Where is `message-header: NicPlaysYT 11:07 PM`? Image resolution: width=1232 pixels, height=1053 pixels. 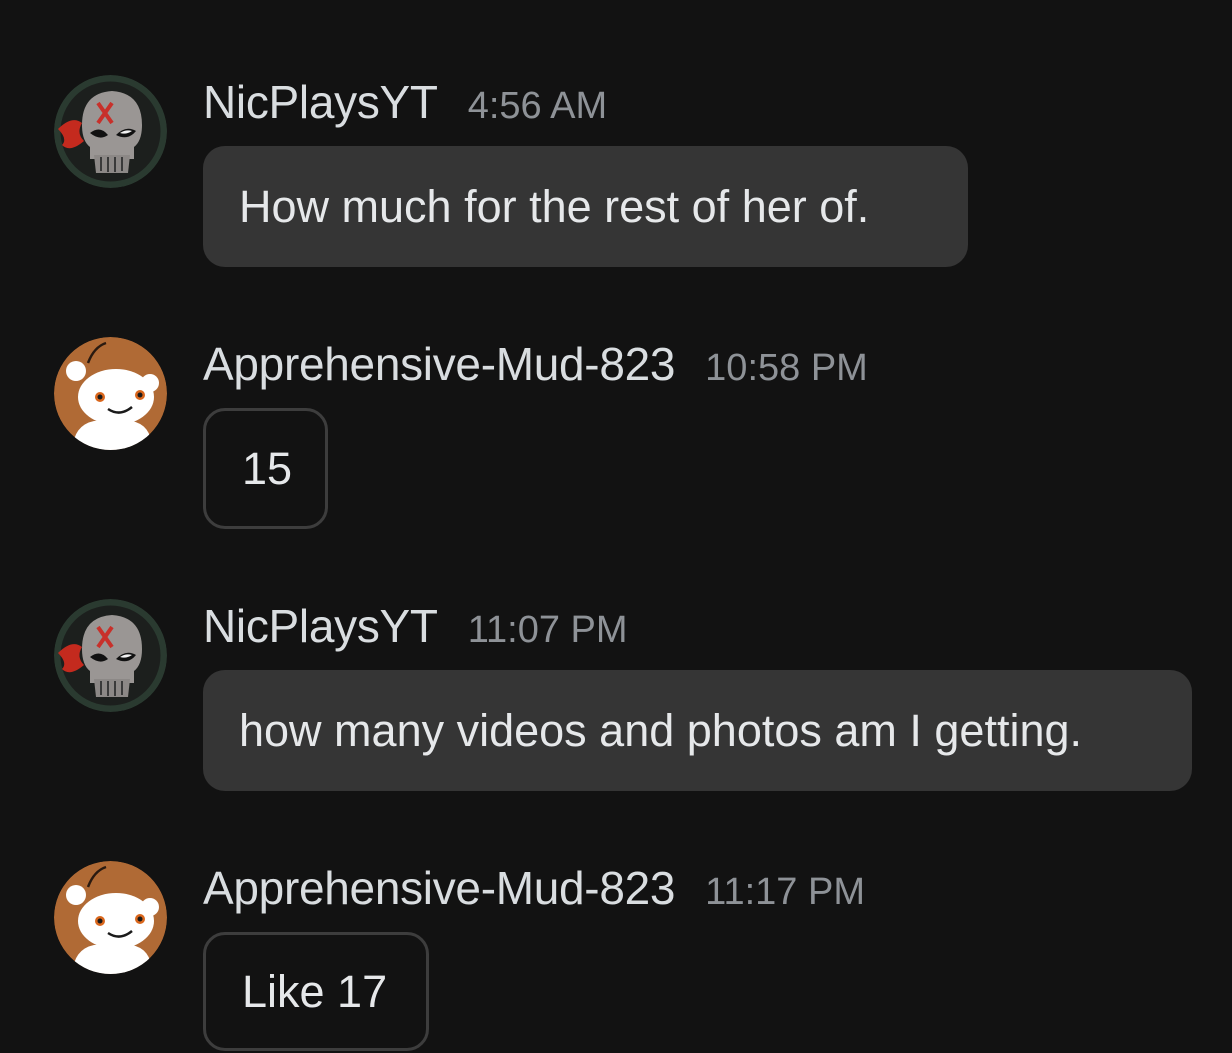 message-header: NicPlaysYT 11:07 PM is located at coordinates (415, 625).